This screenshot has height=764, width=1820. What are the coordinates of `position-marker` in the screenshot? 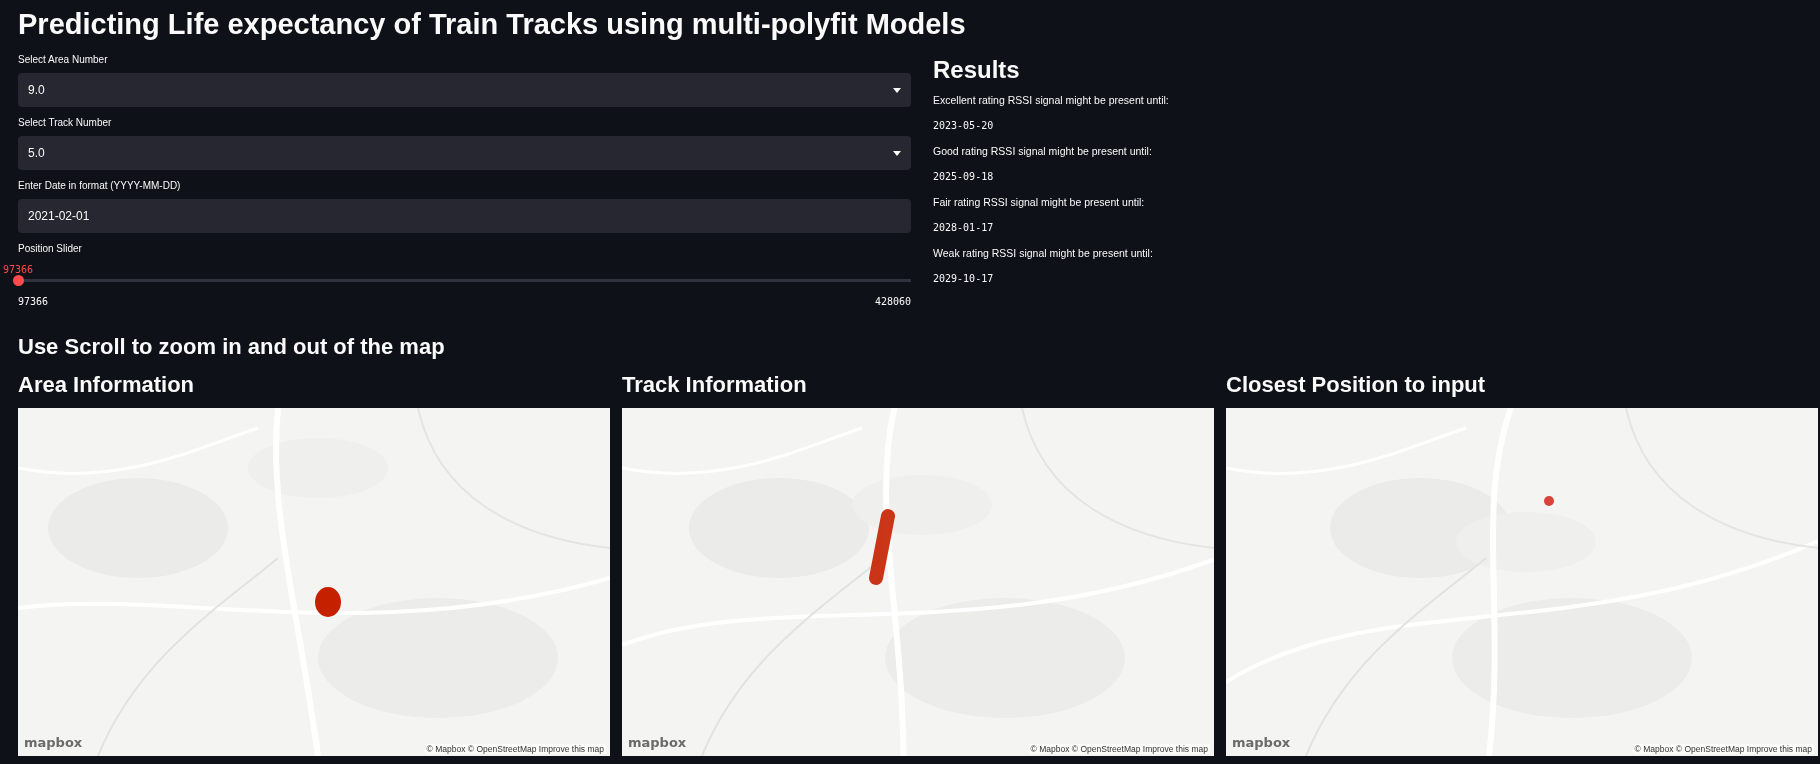 It's located at (1549, 501).